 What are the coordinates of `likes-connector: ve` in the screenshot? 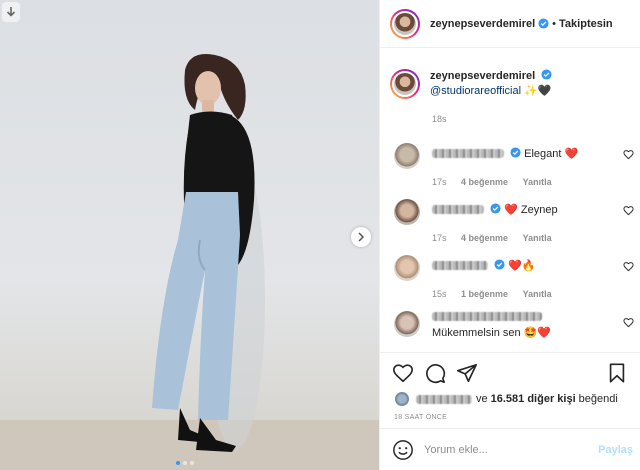 It's located at (482, 399).